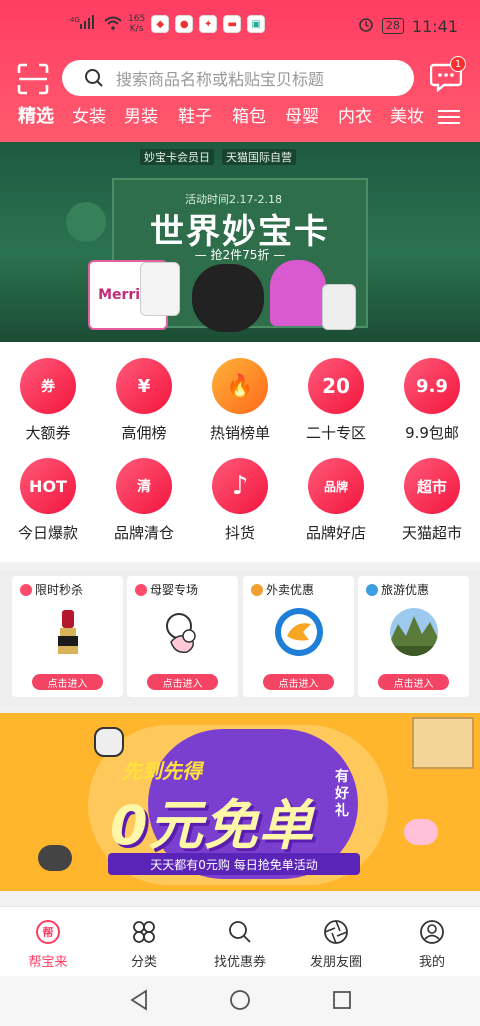  What do you see at coordinates (290, 590) in the screenshot?
I see `promo-title: 外卖优惠` at bounding box center [290, 590].